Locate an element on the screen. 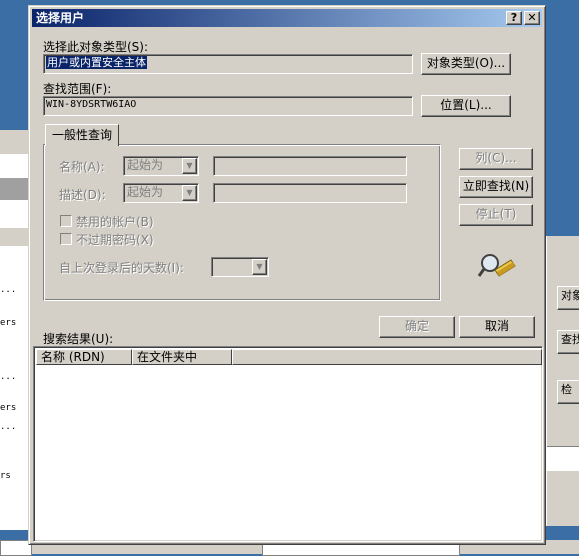  background-window-right: 对象 查找 检 is located at coordinates (562, 381).